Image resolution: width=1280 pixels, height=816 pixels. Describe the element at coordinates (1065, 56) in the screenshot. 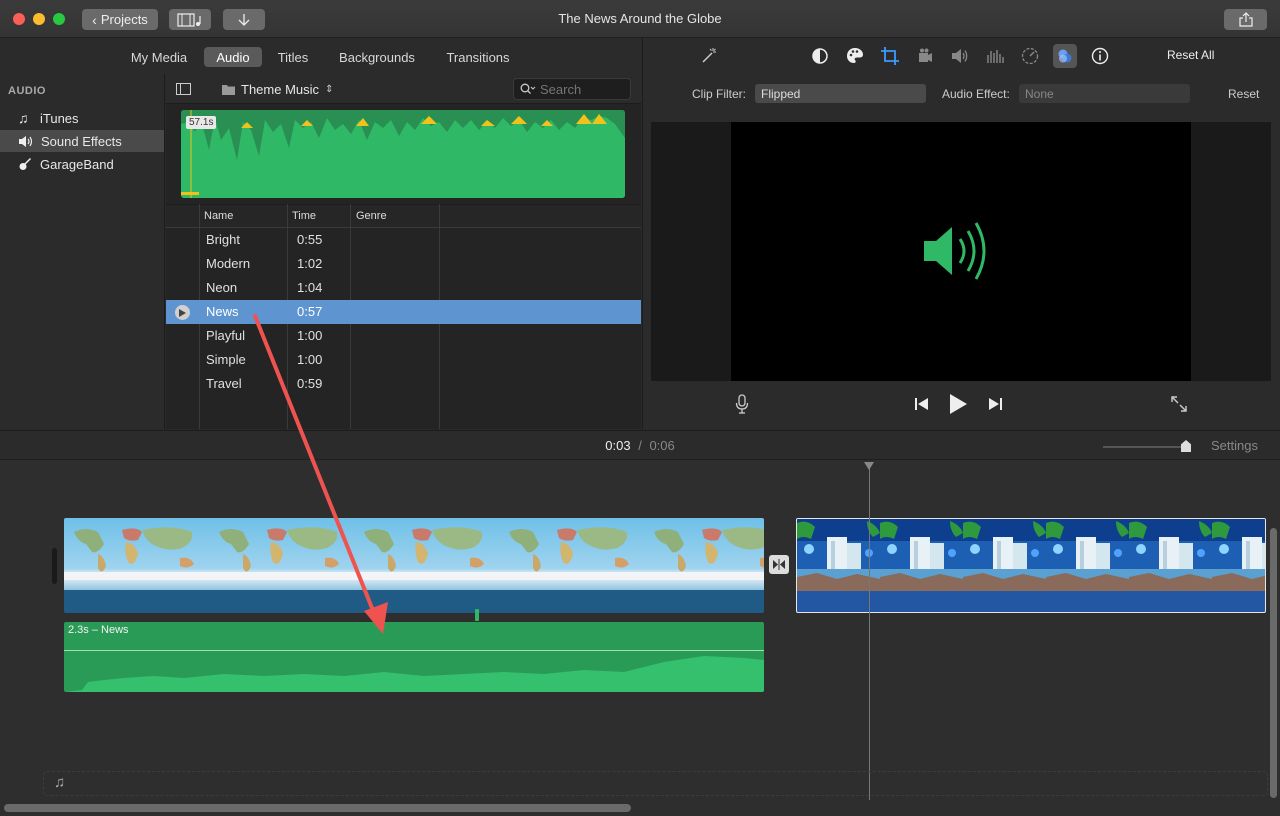

I see `clip-filter-button` at that location.